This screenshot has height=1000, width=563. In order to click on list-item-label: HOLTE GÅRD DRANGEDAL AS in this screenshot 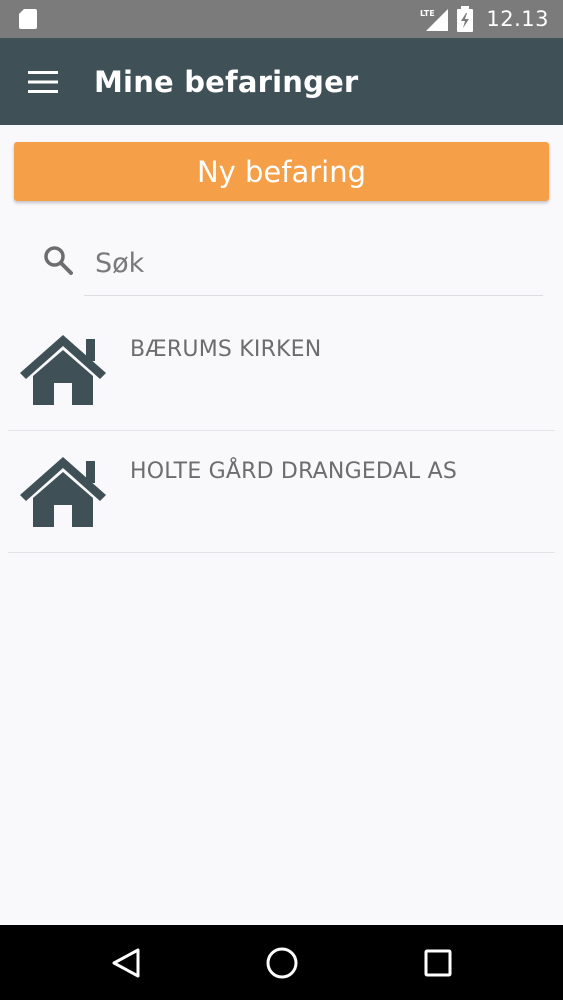, I will do `click(293, 471)`.